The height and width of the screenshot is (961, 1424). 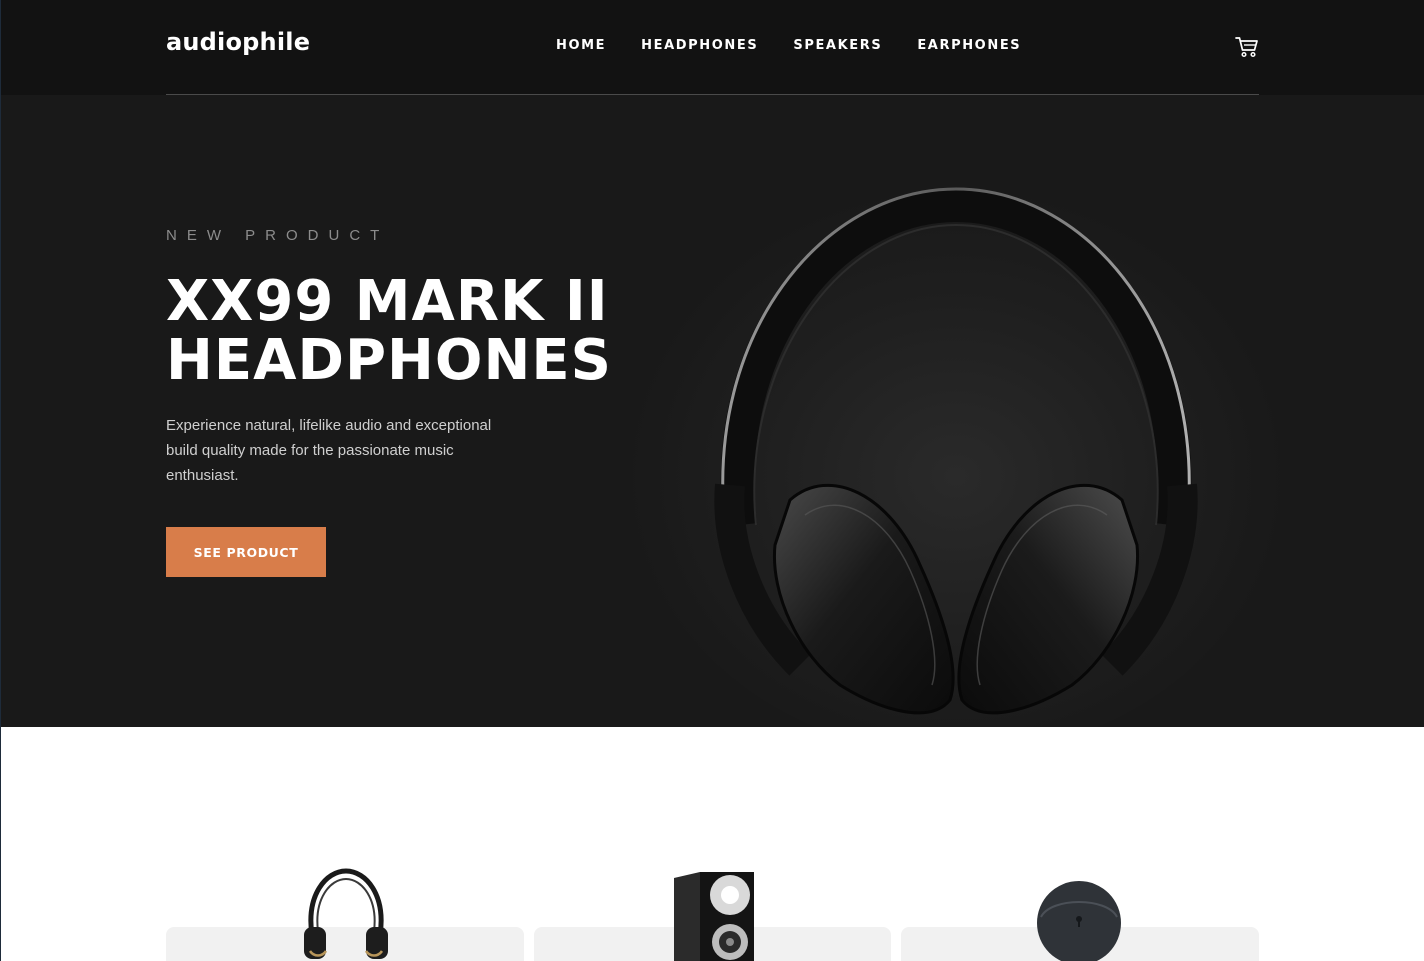 What do you see at coordinates (278, 235) in the screenshot?
I see `new-product-label: NEW PRODUCT` at bounding box center [278, 235].